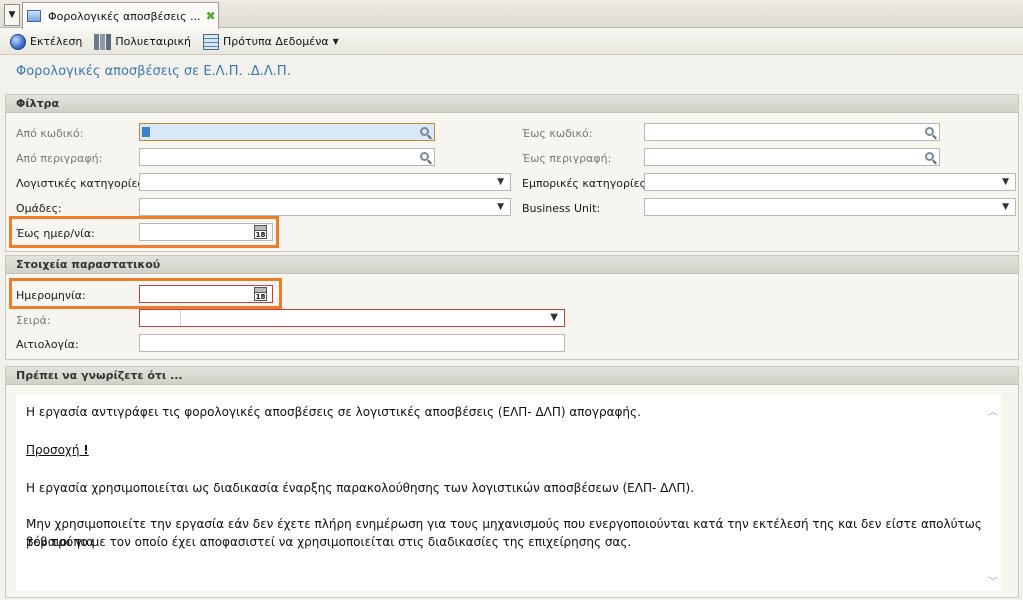 The image size is (1023, 600). I want to click on attention-heading: Προσοχή !, so click(57, 450).